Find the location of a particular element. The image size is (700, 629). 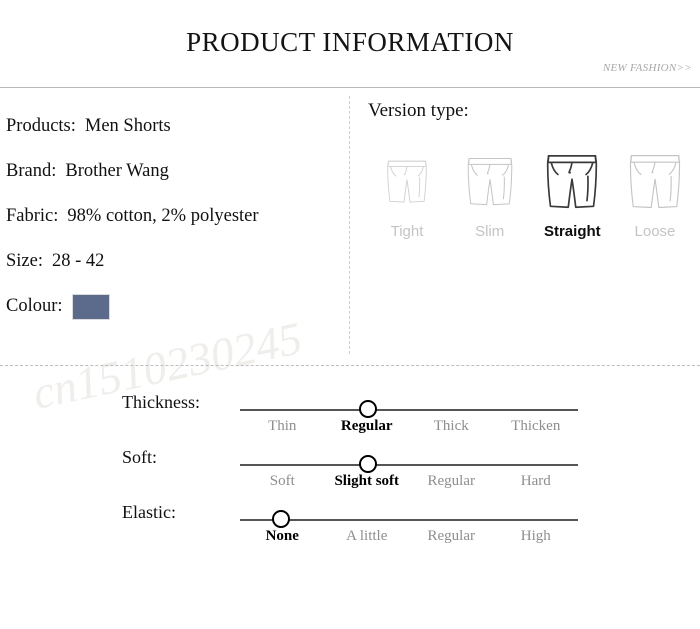

page-title: PRODUCT INFORMATION is located at coordinates (350, 42).